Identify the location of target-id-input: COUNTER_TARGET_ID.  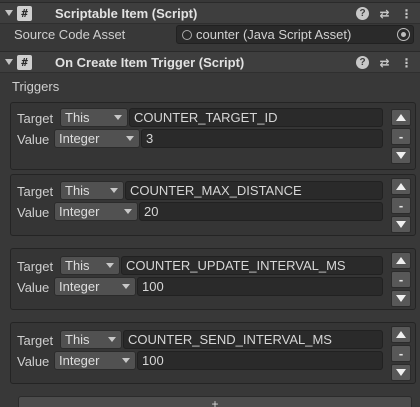
(256, 117).